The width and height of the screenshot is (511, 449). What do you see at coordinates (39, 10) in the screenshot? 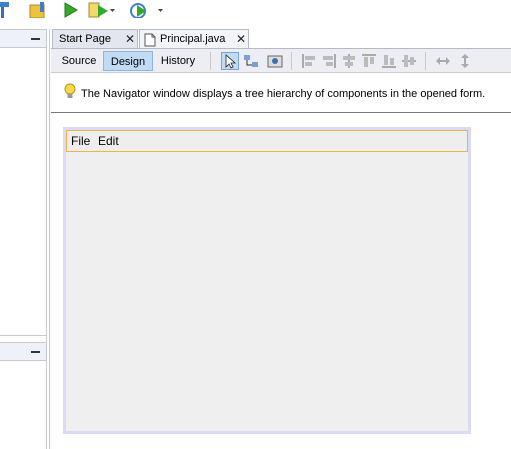
I see `clean-build-icon` at bounding box center [39, 10].